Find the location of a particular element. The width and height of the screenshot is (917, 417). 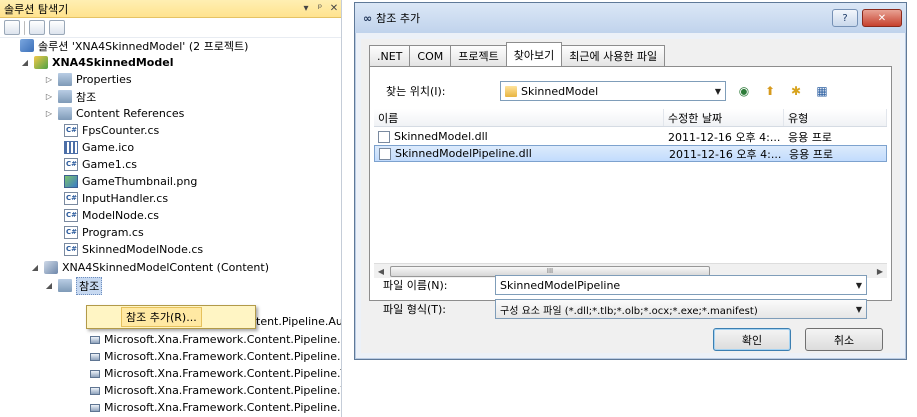

tree-item-project: ◢ XNA4SkinnedModel is located at coordinates (96, 62).